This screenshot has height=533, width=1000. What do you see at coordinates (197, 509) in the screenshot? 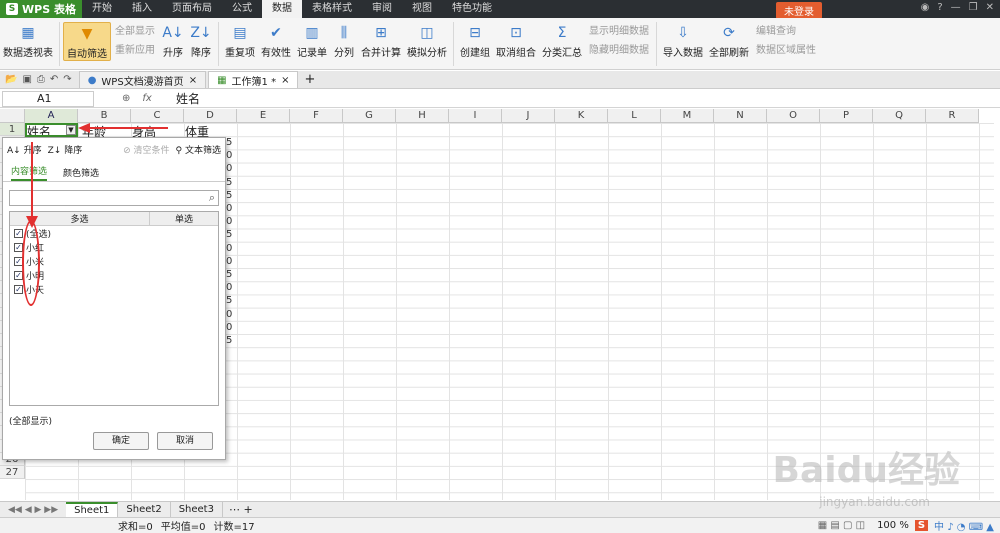
I see `sheet-tab-3: Sheet3` at bounding box center [197, 509].